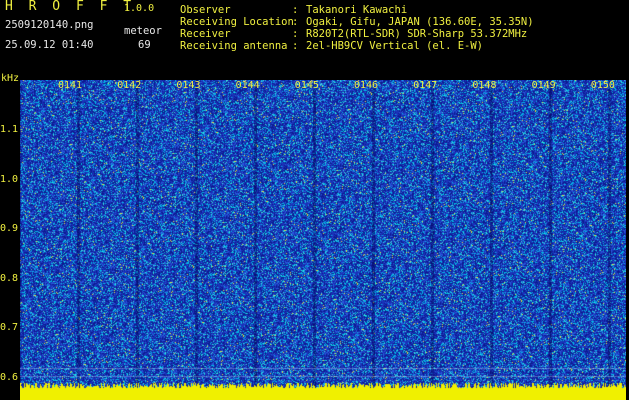 This screenshot has width=629, height=400. Describe the element at coordinates (9, 377) in the screenshot. I see `freq-label: 0.6` at that location.